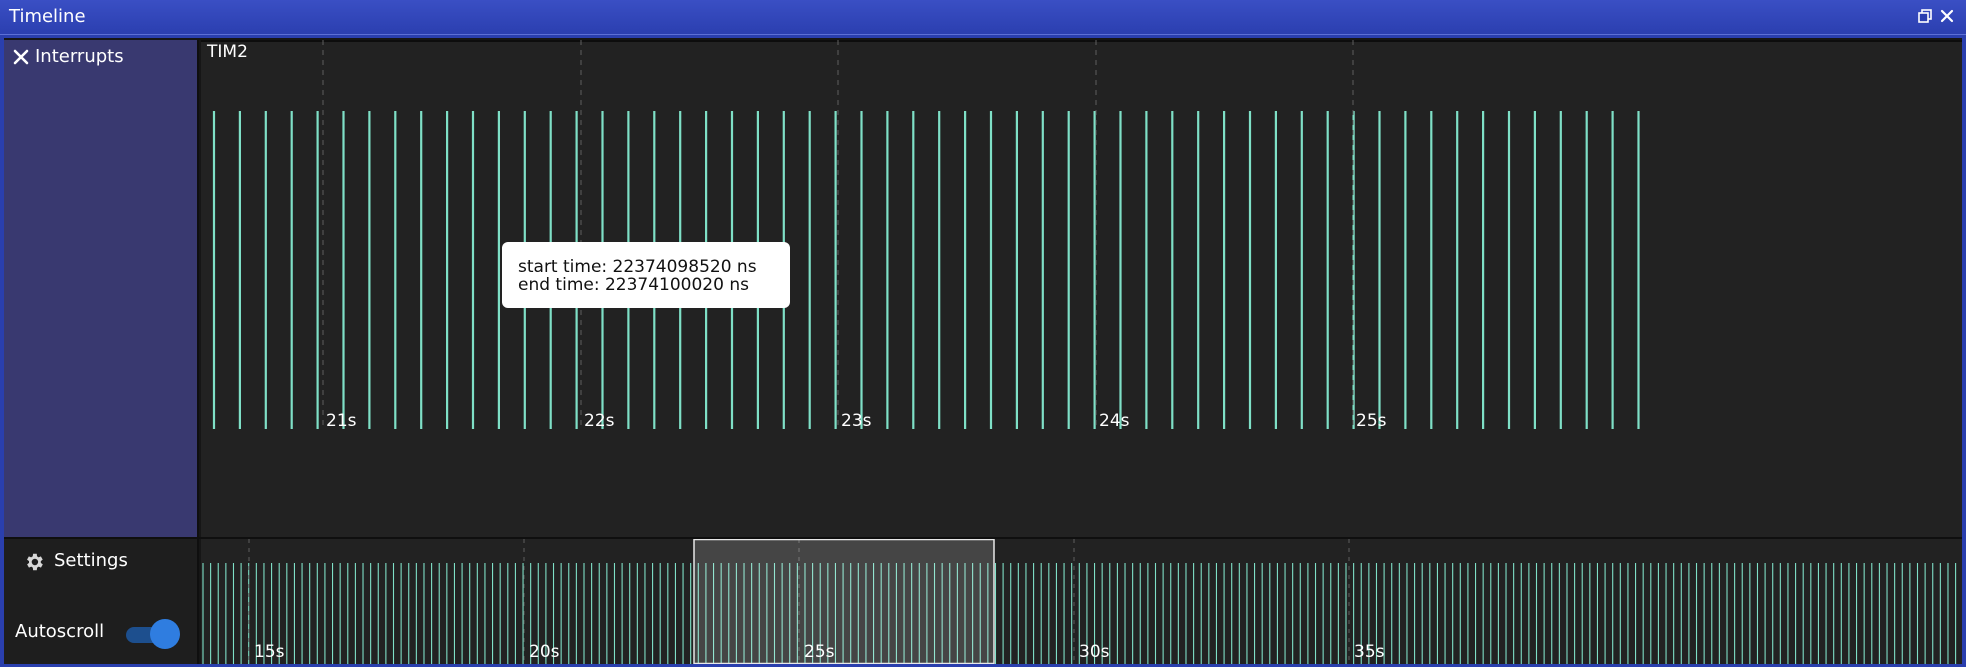  What do you see at coordinates (844, 601) in the screenshot?
I see `viewport-selection-window` at bounding box center [844, 601].